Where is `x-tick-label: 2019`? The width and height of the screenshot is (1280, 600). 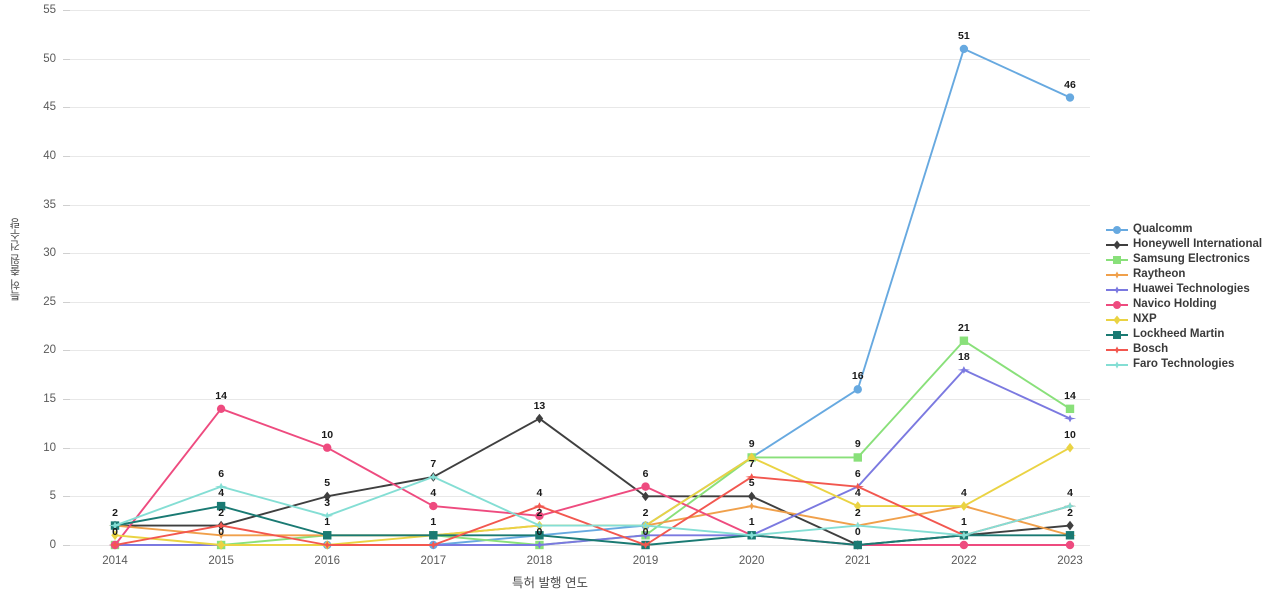 x-tick-label: 2019 is located at coordinates (645, 561).